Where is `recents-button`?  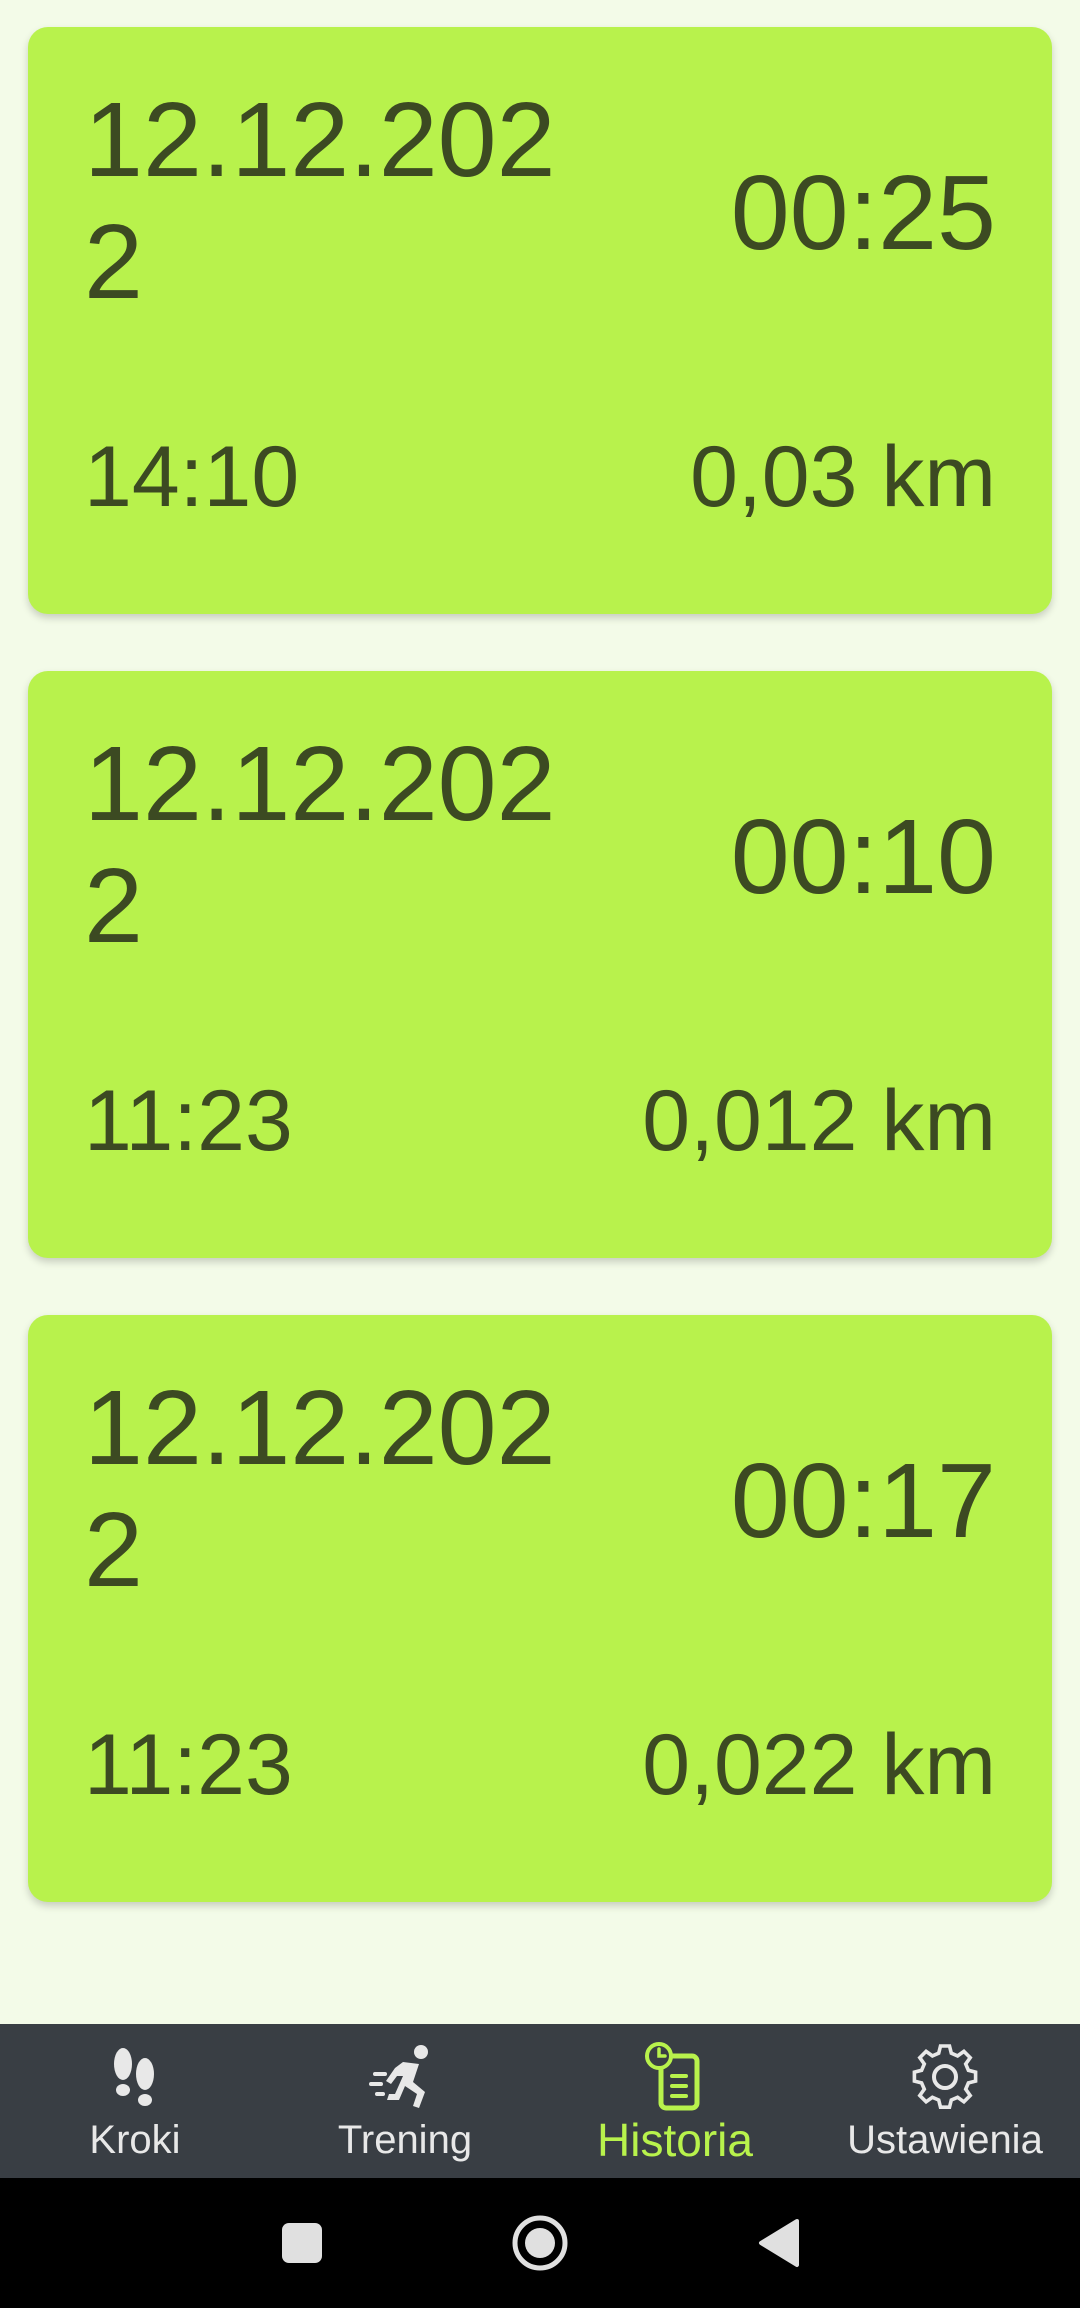
recents-button is located at coordinates (302, 2243).